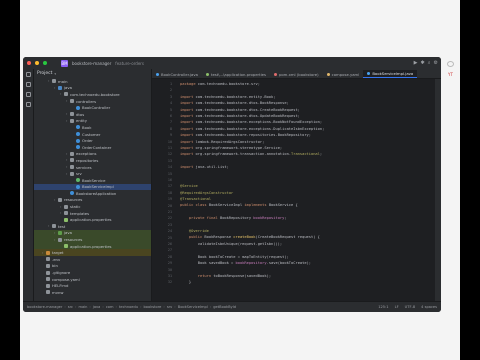 Image resolution: width=480 pixels, height=360 pixels. I want to click on folder-icon, so click(66, 213).